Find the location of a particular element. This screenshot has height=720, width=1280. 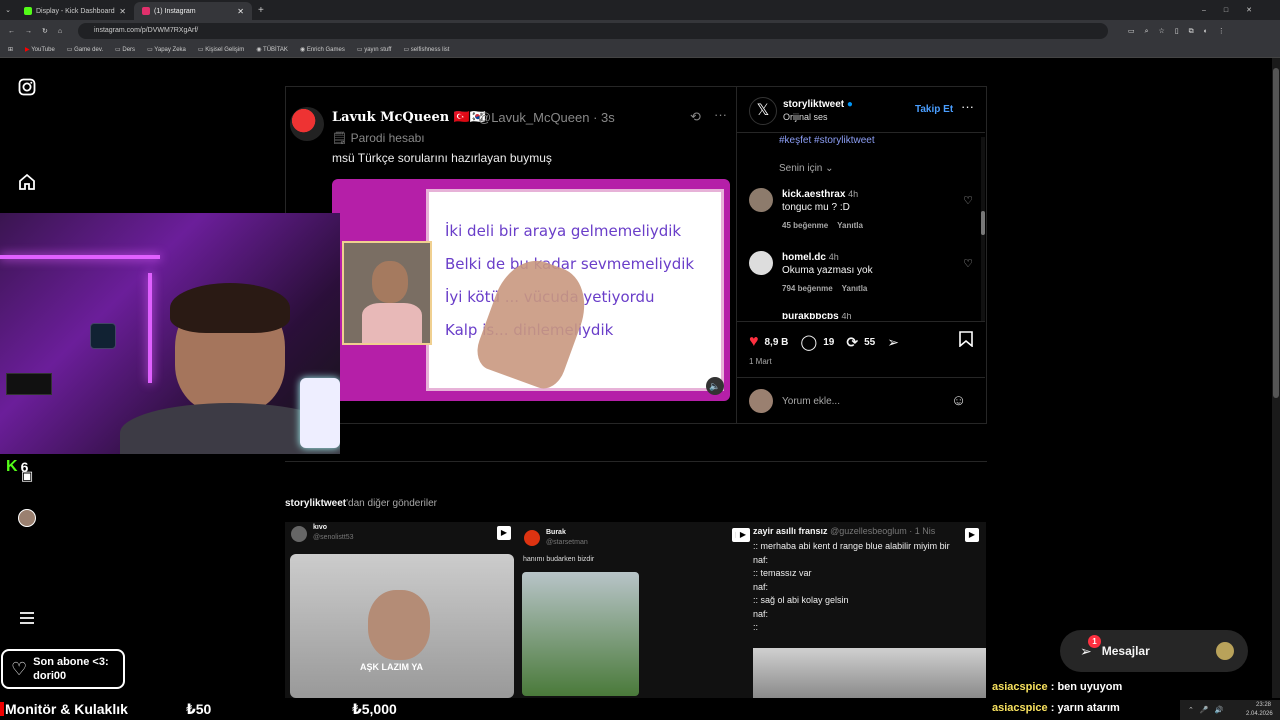

whiteboard-line: İki deli bir araya gelmemeliydik is located at coordinates (563, 231).